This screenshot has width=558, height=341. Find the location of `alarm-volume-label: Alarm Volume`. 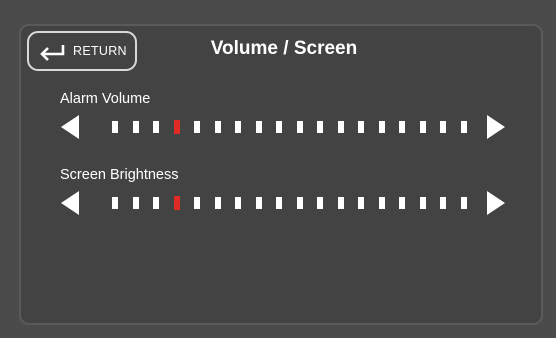

alarm-volume-label: Alarm Volume is located at coordinates (105, 99).